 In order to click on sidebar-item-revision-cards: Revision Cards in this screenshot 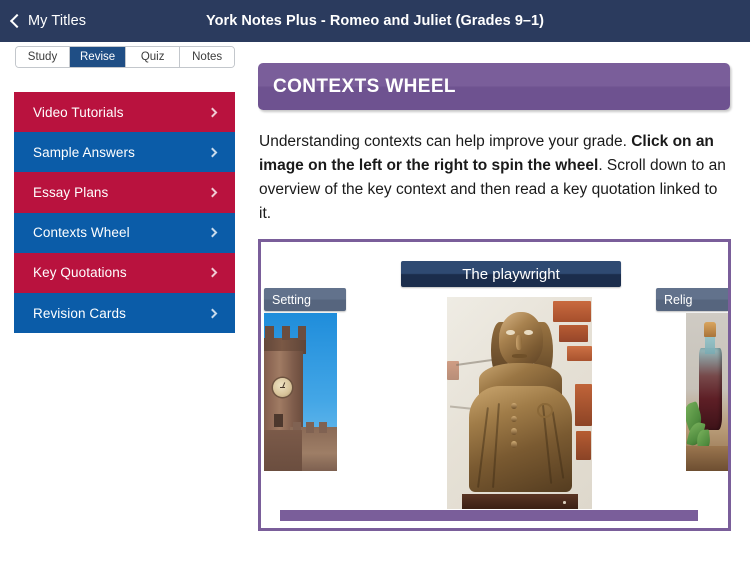, I will do `click(124, 313)`.